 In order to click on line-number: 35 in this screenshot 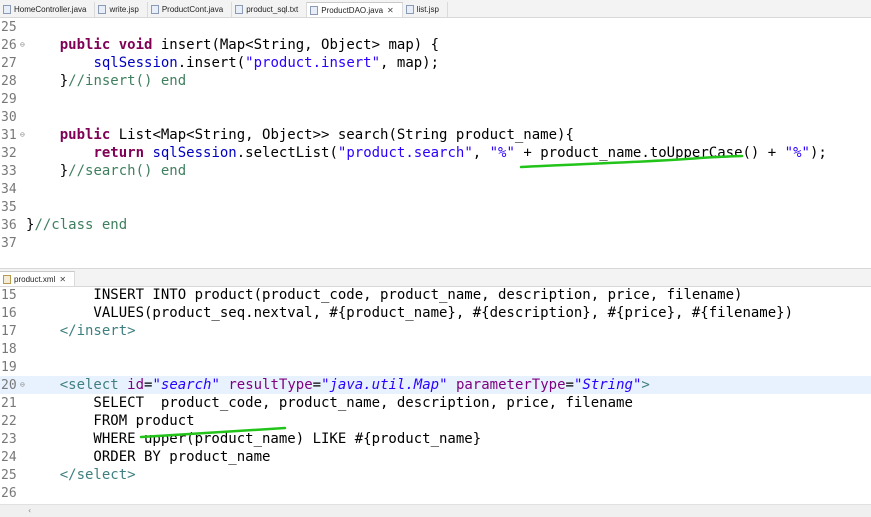, I will do `click(9, 207)`.